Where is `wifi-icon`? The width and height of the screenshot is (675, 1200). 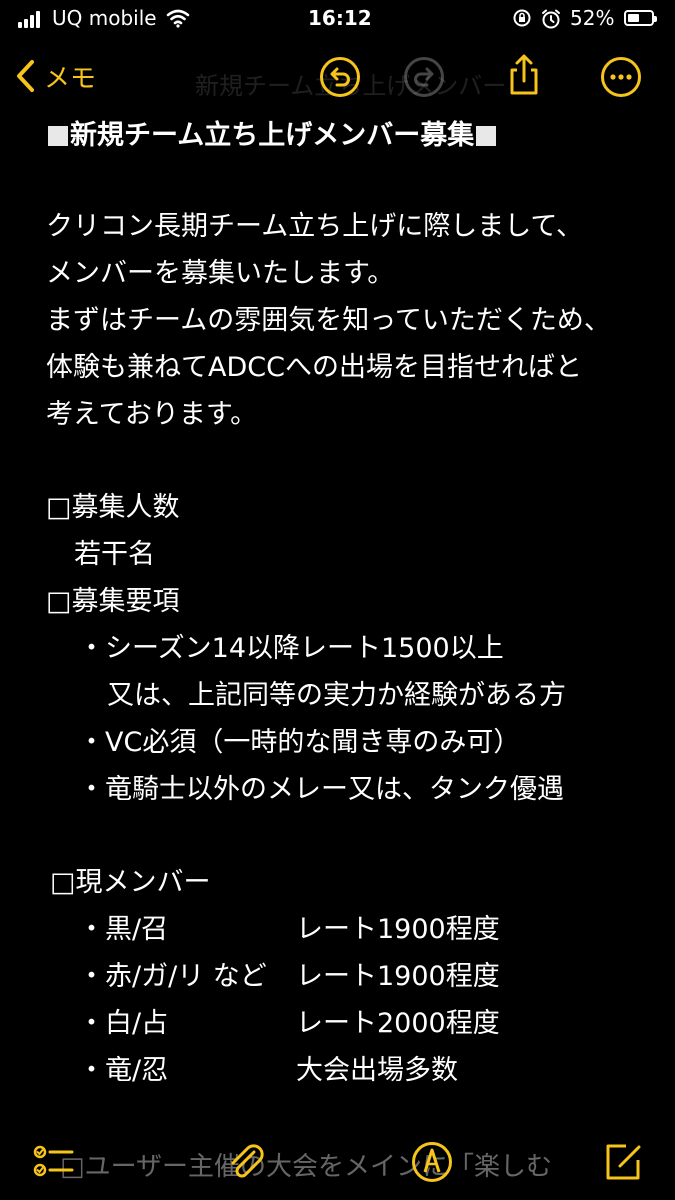 wifi-icon is located at coordinates (178, 18).